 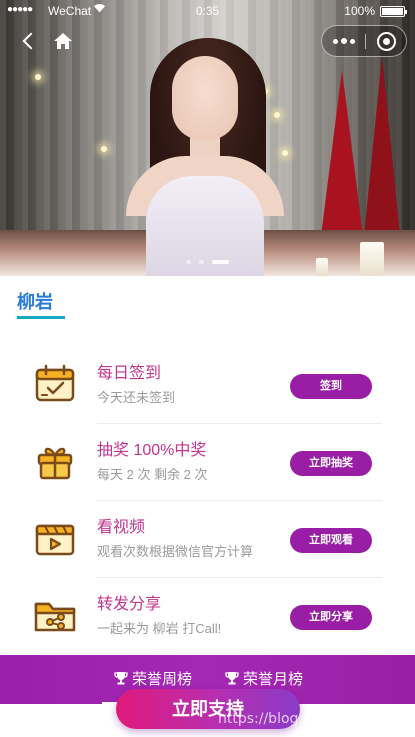 What do you see at coordinates (41, 317) in the screenshot?
I see `profile-name-underline` at bounding box center [41, 317].